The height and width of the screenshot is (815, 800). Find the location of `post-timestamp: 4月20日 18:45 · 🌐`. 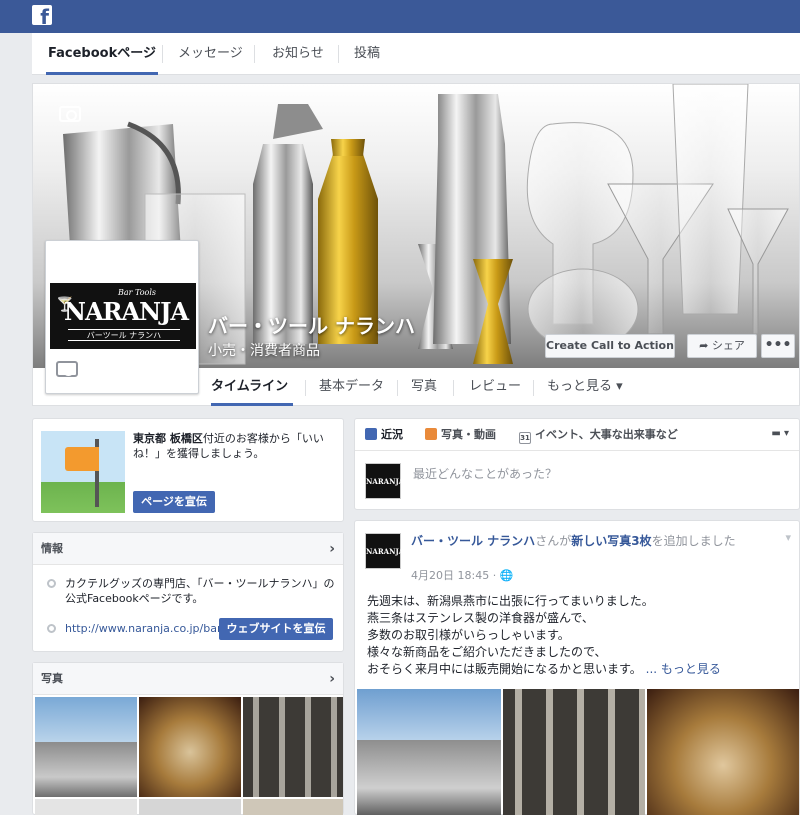

post-timestamp: 4月20日 18:45 · 🌐 is located at coordinates (462, 575).